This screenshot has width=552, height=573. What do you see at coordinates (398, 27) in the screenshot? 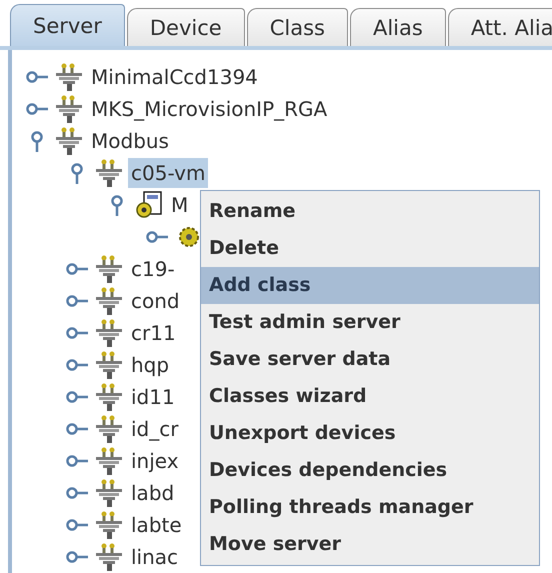
I see `tab: Alias` at bounding box center [398, 27].